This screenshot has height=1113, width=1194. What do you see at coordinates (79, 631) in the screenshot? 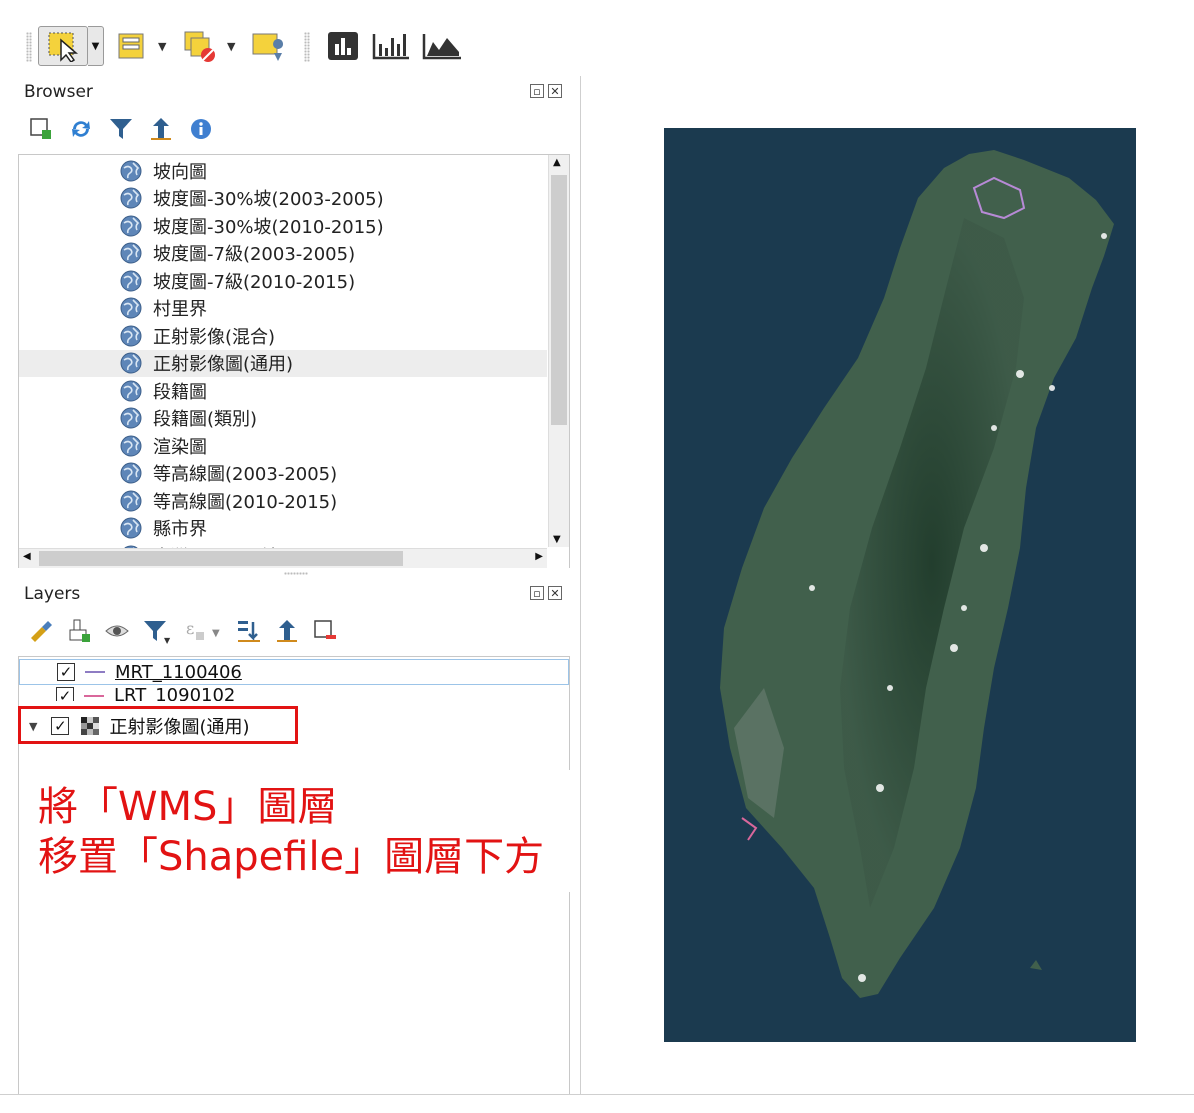
I see `add-group-icon` at bounding box center [79, 631].